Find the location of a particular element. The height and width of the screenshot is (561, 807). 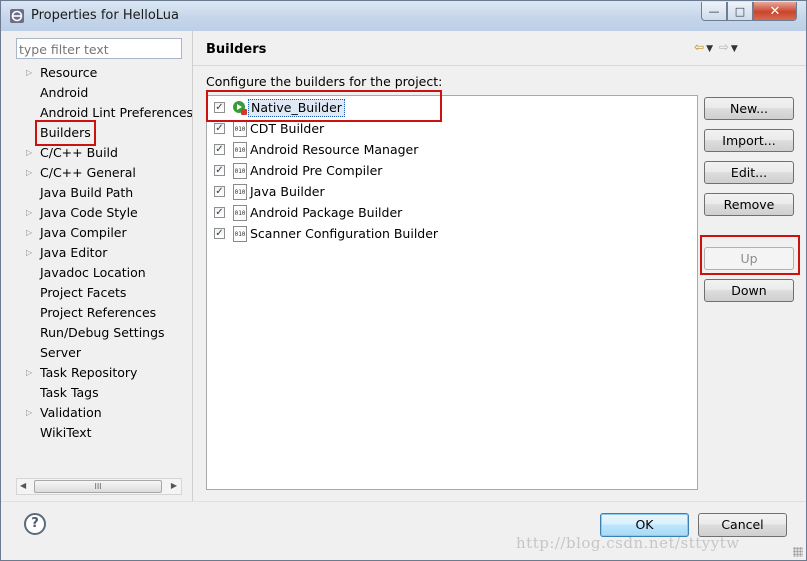

nav-item-label: Server is located at coordinates (60, 352).